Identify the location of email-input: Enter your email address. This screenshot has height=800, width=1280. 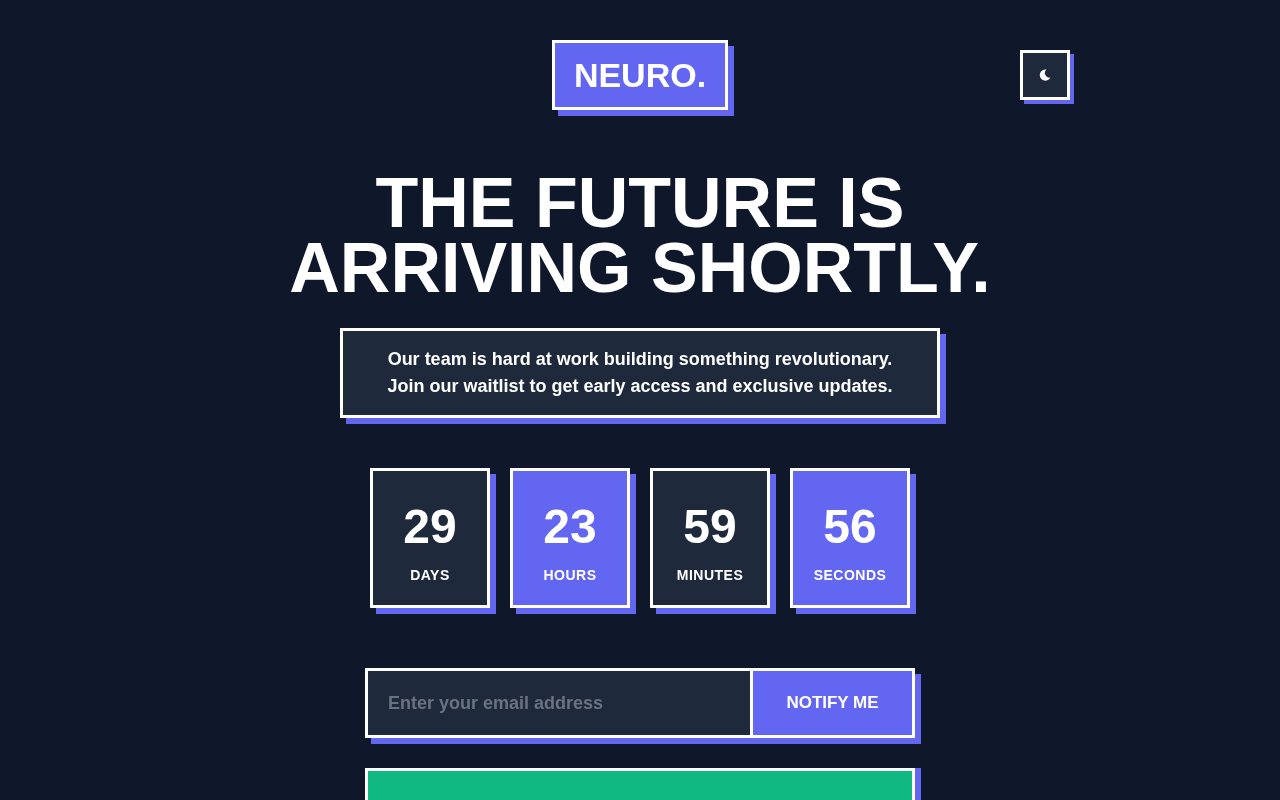
(559, 703).